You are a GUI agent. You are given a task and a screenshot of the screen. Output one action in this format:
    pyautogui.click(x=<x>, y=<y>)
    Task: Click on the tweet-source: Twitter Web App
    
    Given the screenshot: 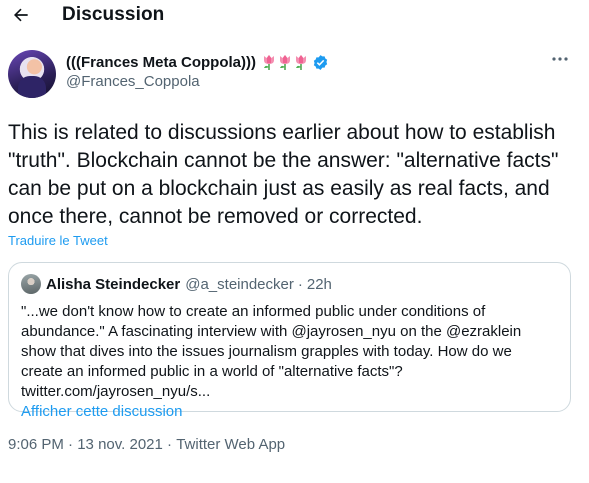 What is the action you would take?
    pyautogui.click(x=230, y=444)
    